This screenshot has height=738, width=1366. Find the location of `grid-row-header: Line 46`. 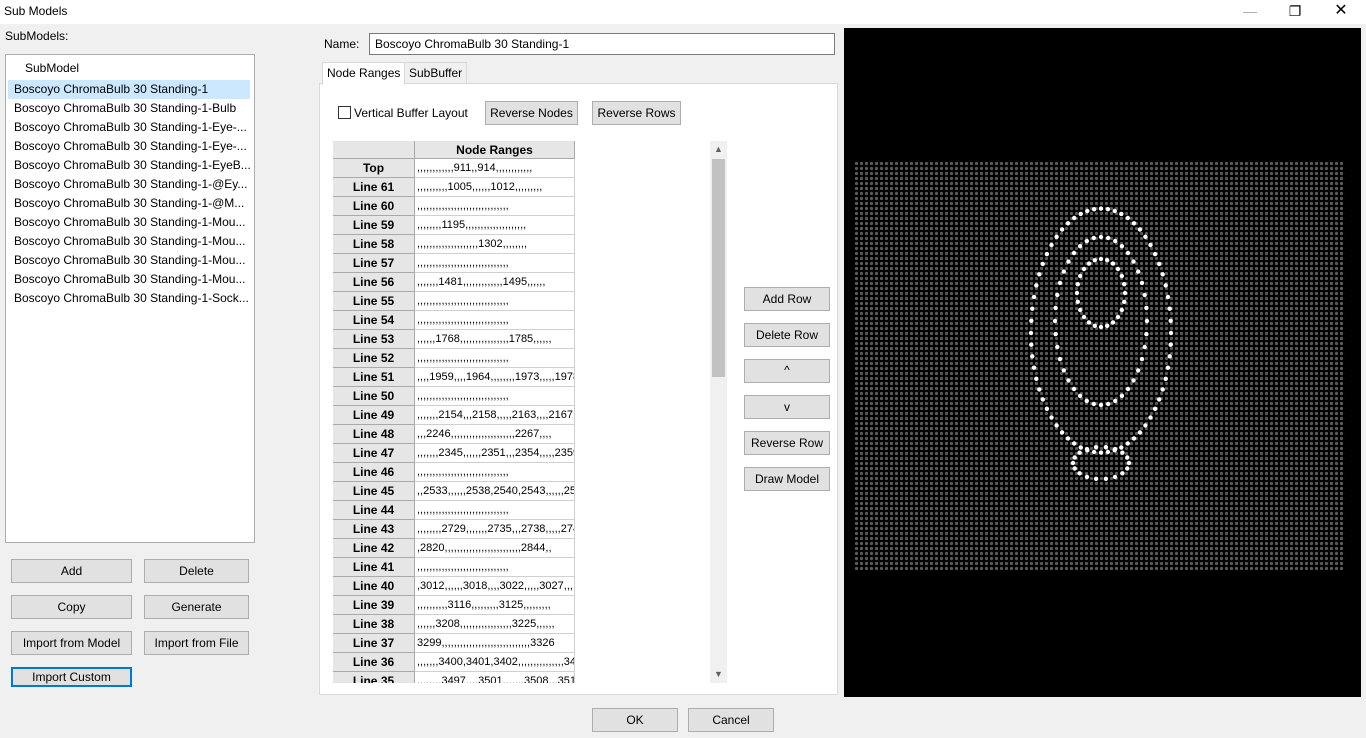

grid-row-header: Line 46 is located at coordinates (374, 472).